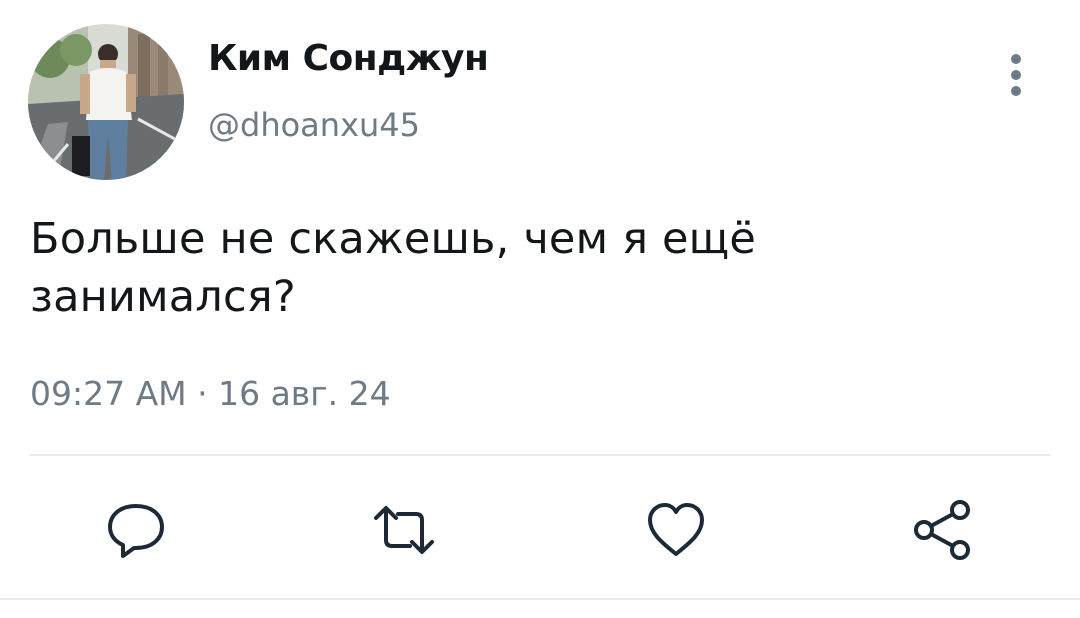  What do you see at coordinates (210, 393) in the screenshot?
I see `tweet-timestamp: 09:27 AM · 16 авг. 24` at bounding box center [210, 393].